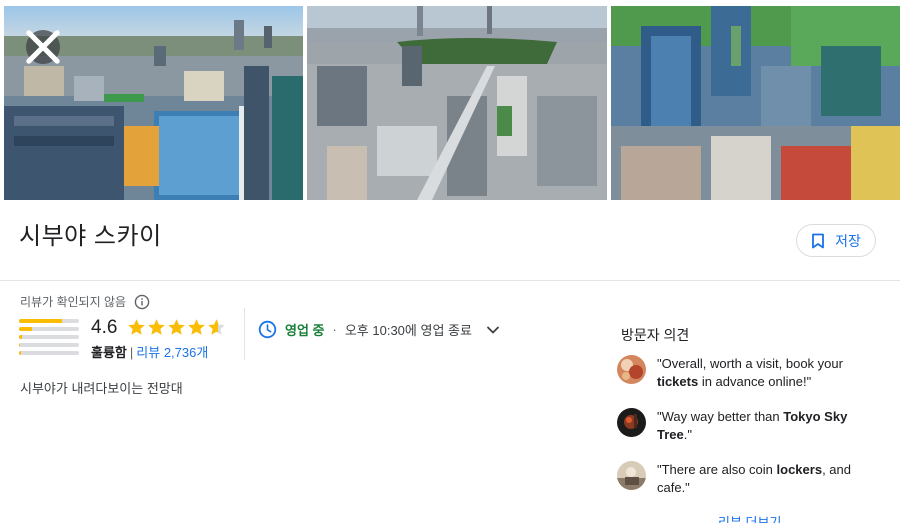 The width and height of the screenshot is (900, 523). What do you see at coordinates (720, 416) in the screenshot?
I see `opinion-text-start: "Way way better than` at bounding box center [720, 416].